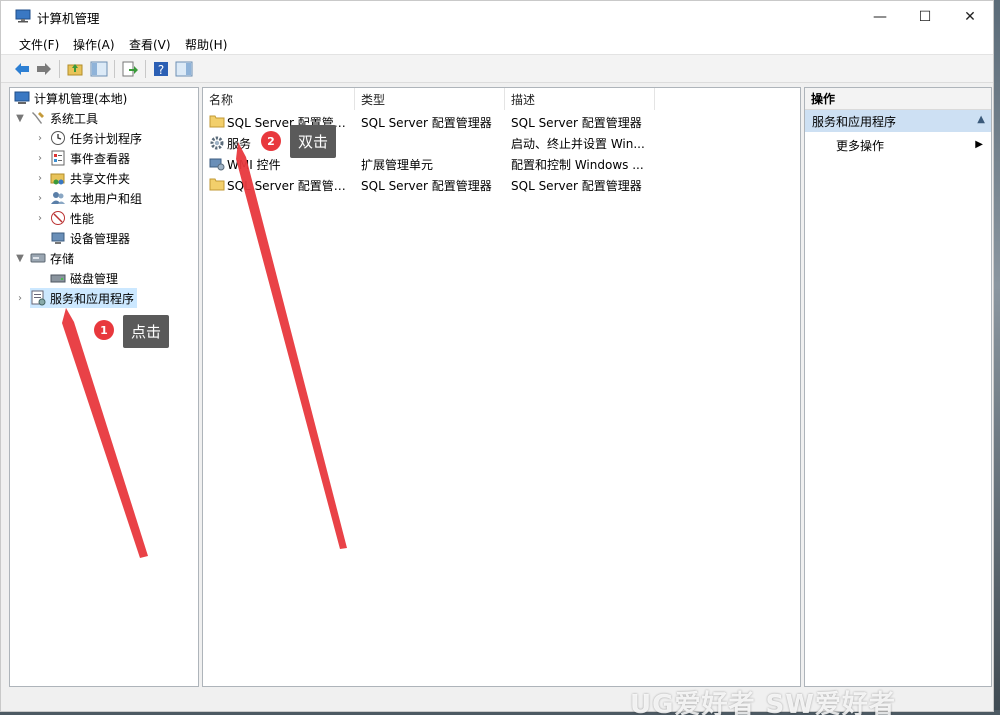 This screenshot has width=1000, height=715. What do you see at coordinates (58, 278) in the screenshot?
I see `disk-icon` at bounding box center [58, 278].